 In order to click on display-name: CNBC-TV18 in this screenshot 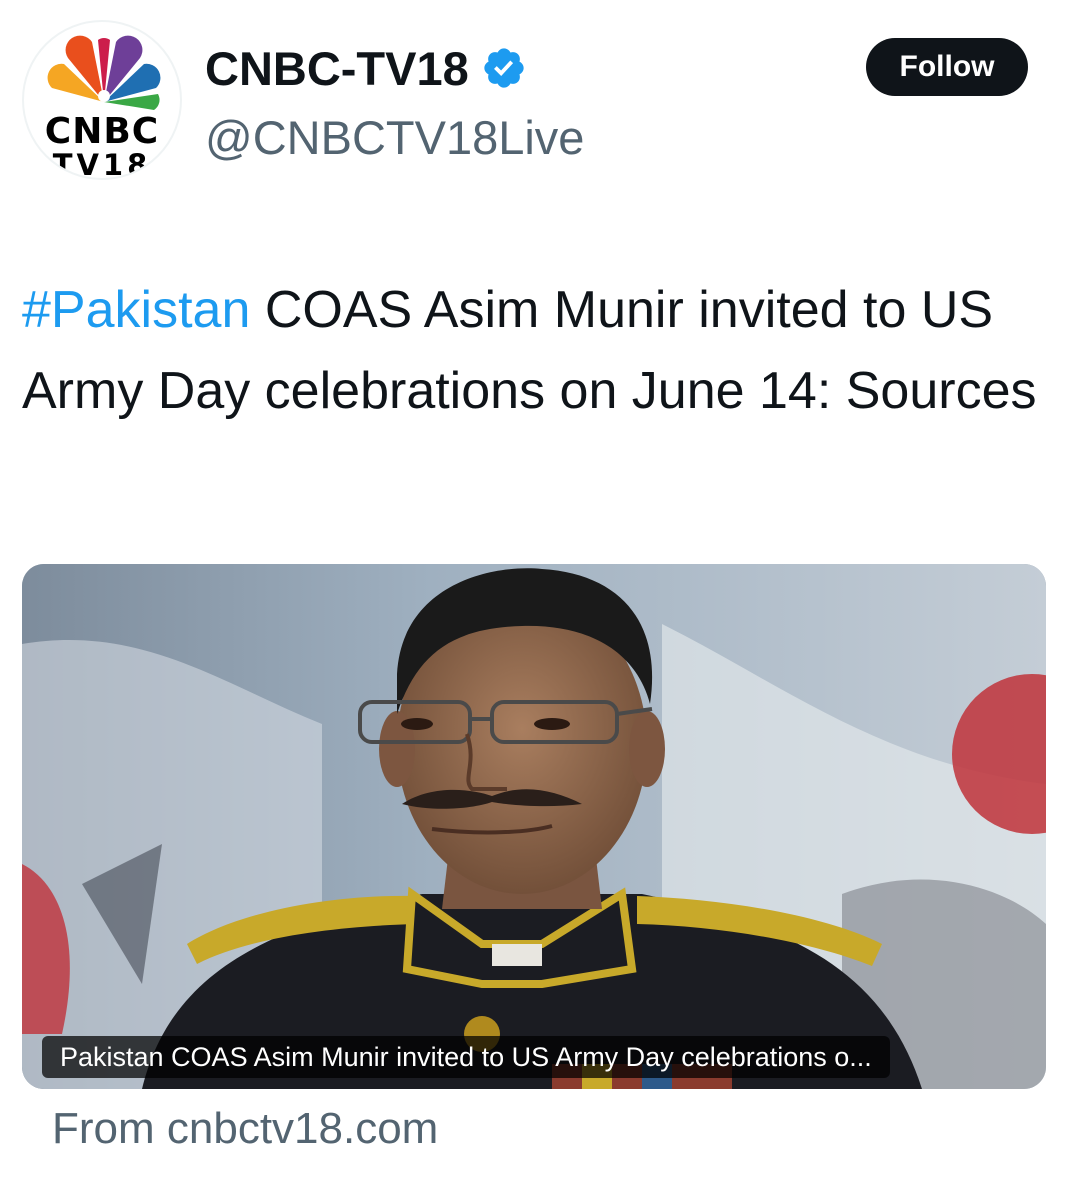, I will do `click(337, 68)`.